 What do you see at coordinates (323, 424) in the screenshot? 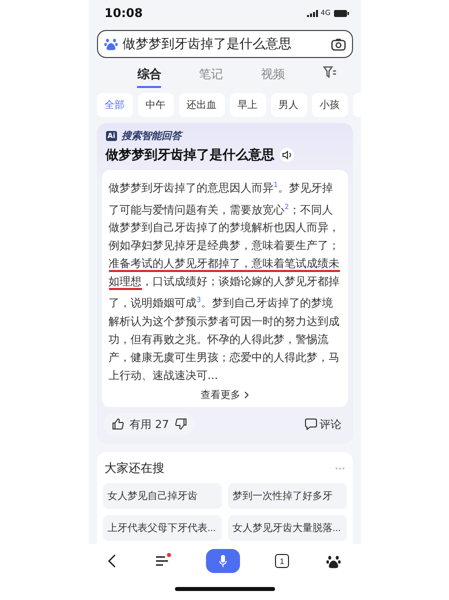
I see `comment-button: 评论` at bounding box center [323, 424].